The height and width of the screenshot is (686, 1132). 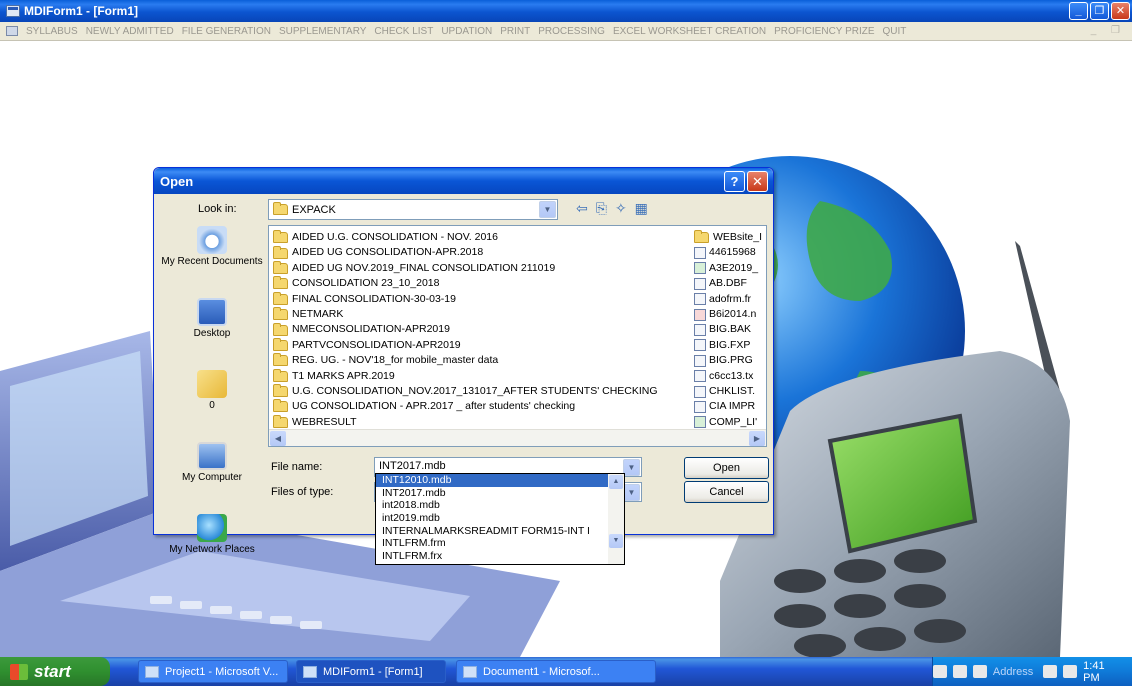 I want to click on menu-proficiency-prize: PROFICIENCY PRIZE, so click(x=824, y=31).